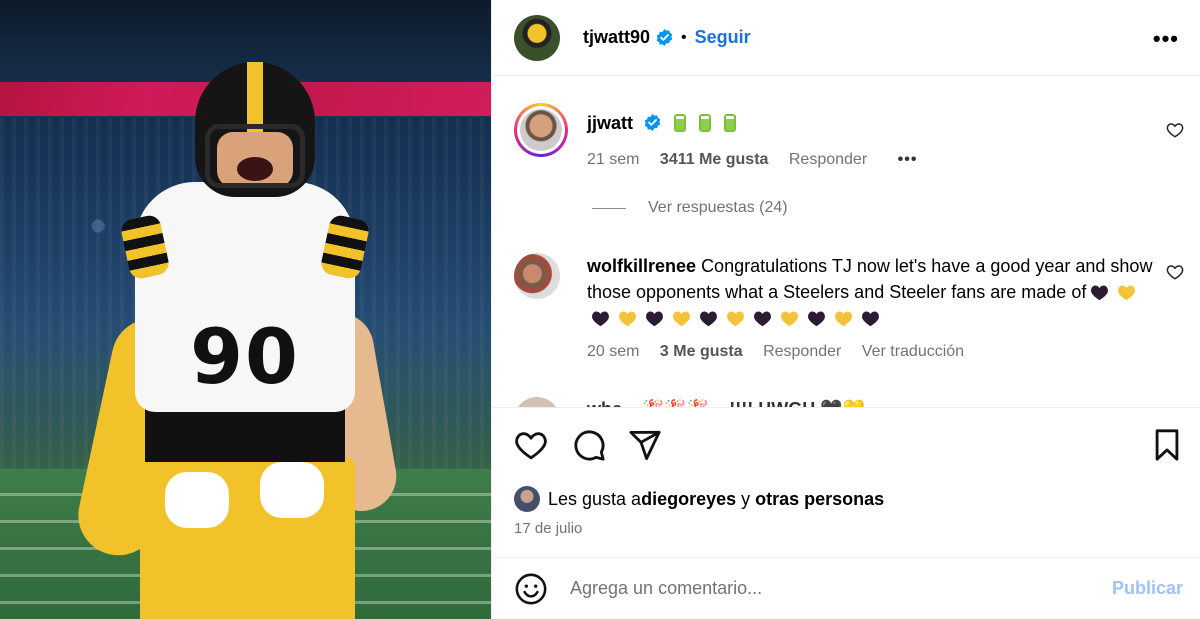 Image resolution: width=1200 pixels, height=619 pixels. I want to click on liked-by-others: otras personas, so click(819, 499).